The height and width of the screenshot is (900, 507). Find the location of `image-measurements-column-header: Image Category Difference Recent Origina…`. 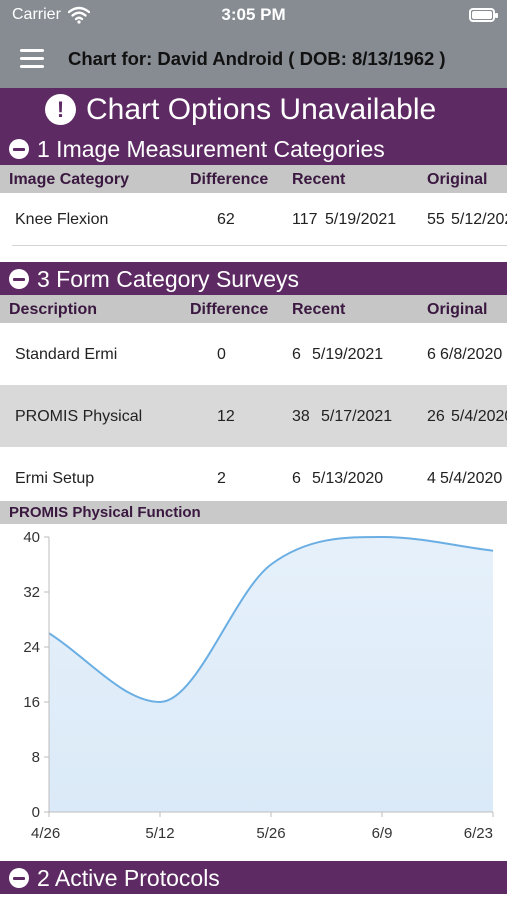

image-measurements-column-header: Image Category Difference Recent Origina… is located at coordinates (253, 179).